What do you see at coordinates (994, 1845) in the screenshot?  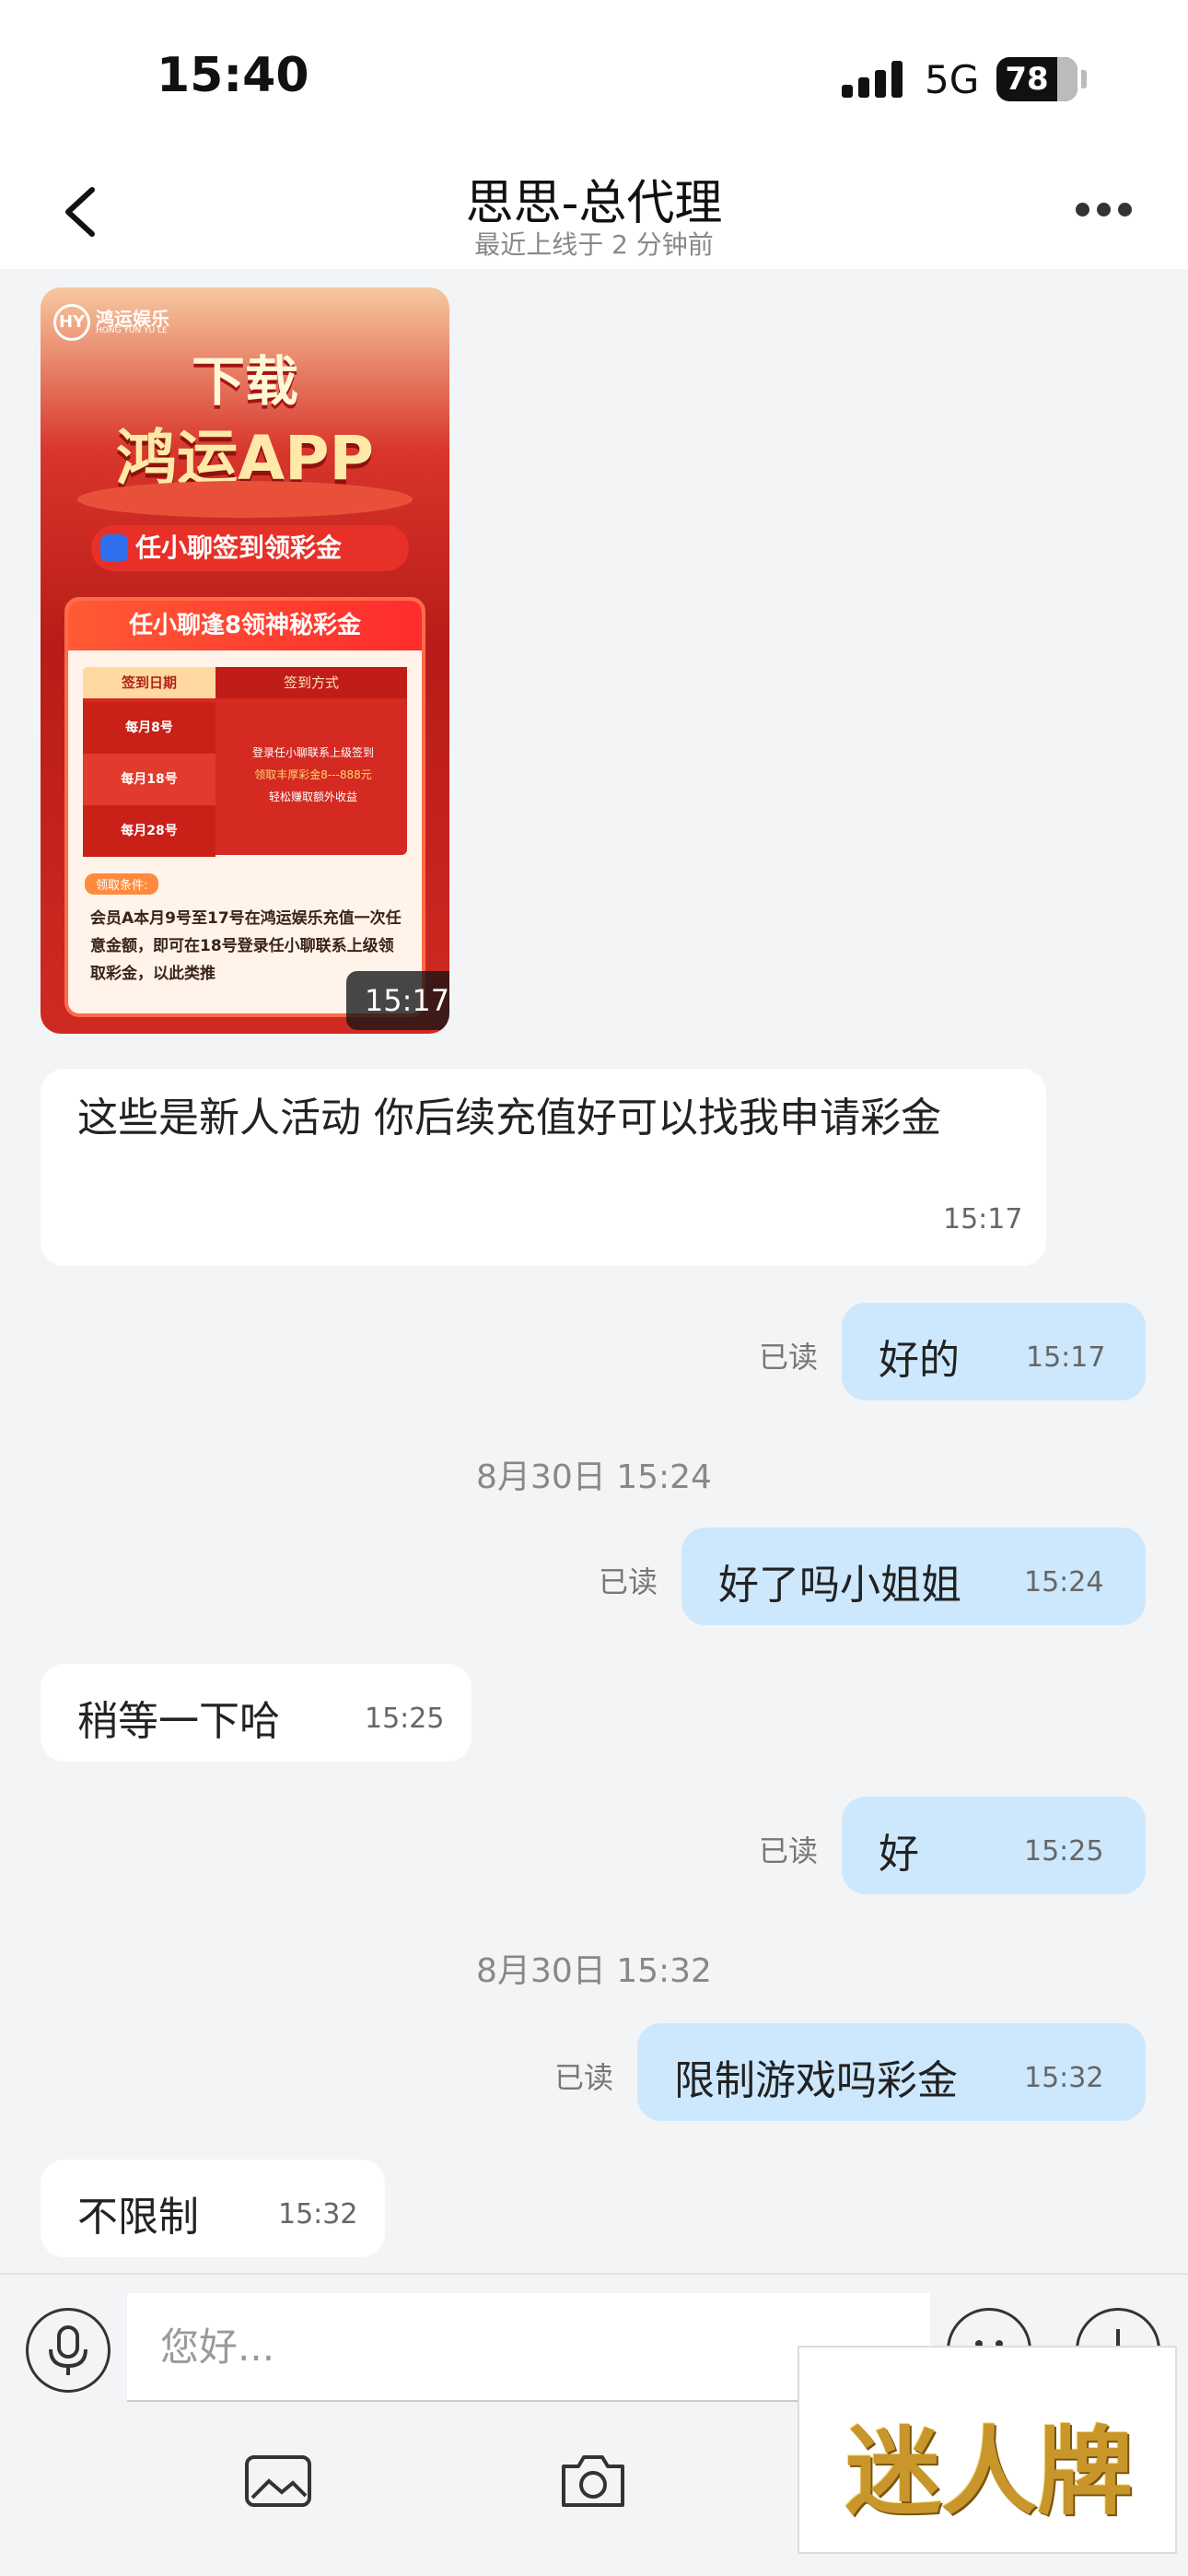 I see `outgoing-message: 好 15:25` at bounding box center [994, 1845].